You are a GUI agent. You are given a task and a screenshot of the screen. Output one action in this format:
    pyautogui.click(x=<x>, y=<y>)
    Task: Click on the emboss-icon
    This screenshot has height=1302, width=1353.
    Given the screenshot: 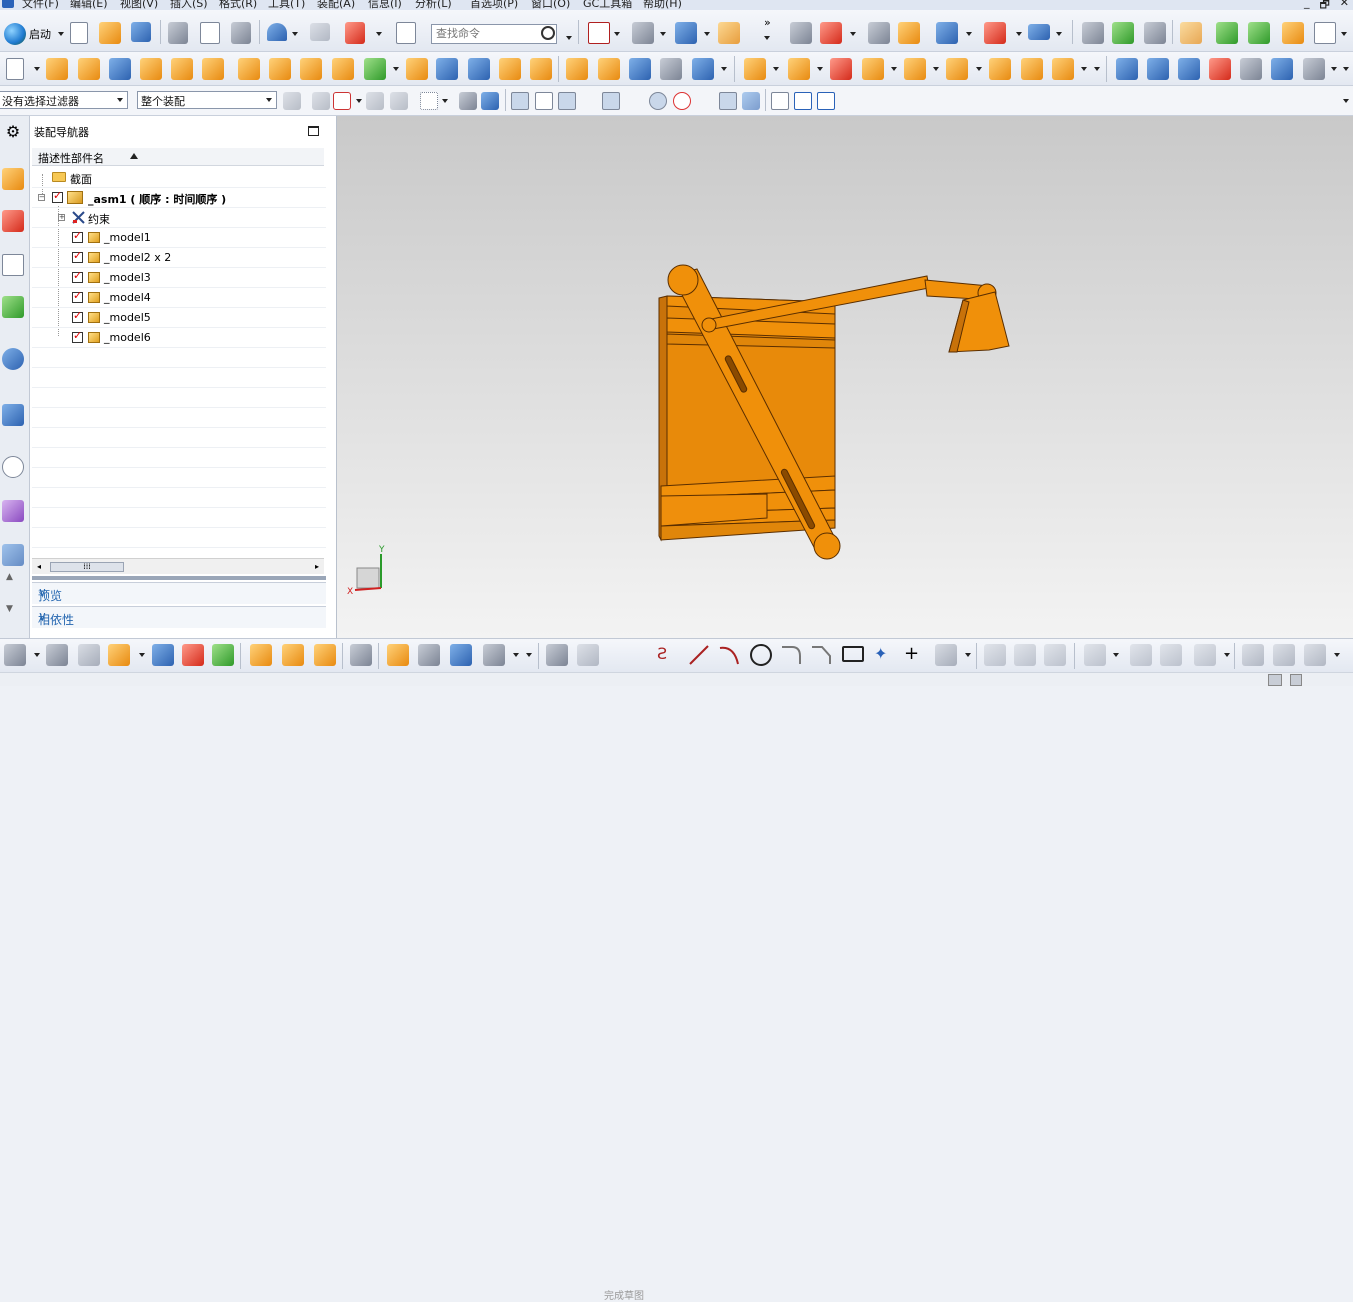 What is the action you would take?
    pyautogui.click(x=343, y=69)
    